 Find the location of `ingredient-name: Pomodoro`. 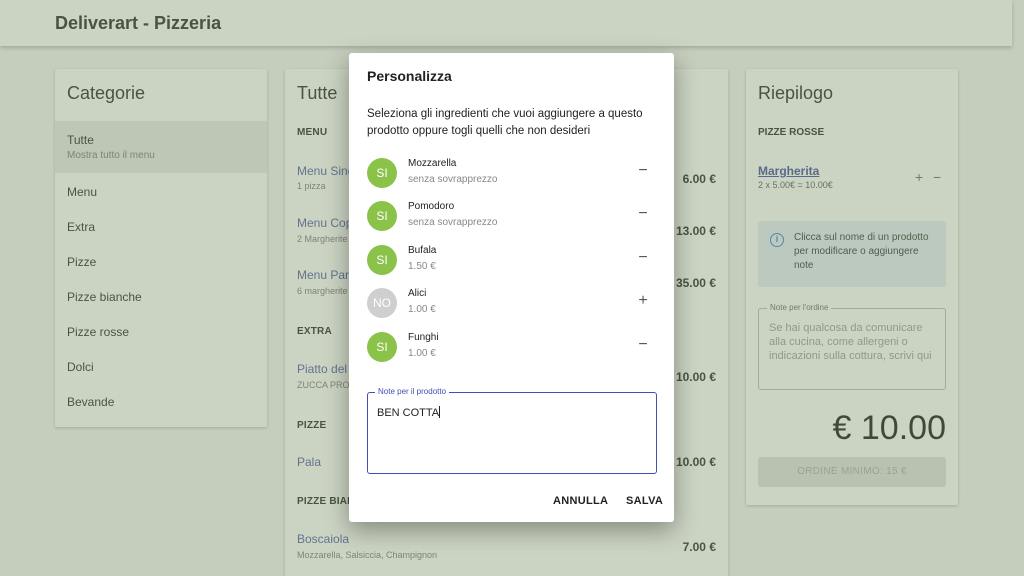

ingredient-name: Pomodoro is located at coordinates (431, 206).